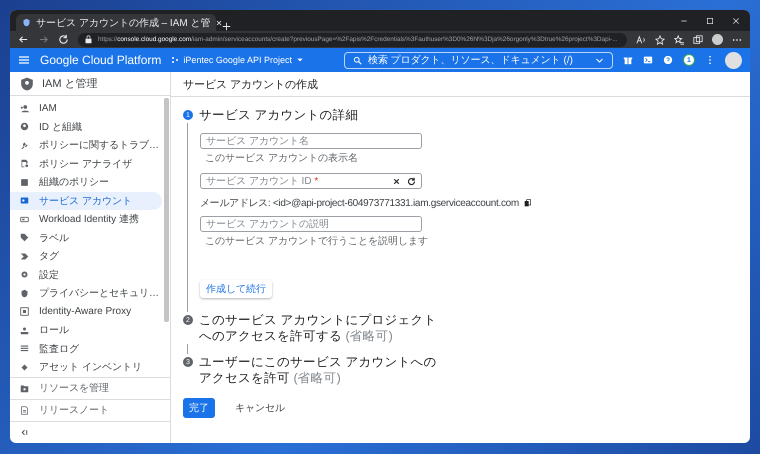 The height and width of the screenshot is (454, 760). Describe the element at coordinates (24, 311) in the screenshot. I see `framed-square-icon` at that location.